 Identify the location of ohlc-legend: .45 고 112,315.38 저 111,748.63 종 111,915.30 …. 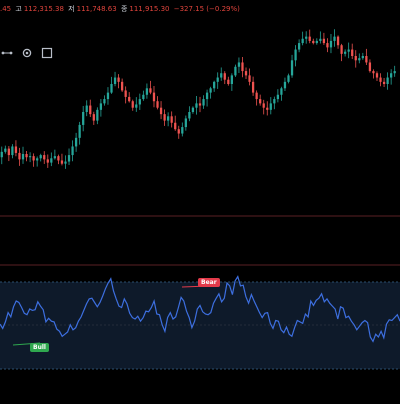
(121, 9).